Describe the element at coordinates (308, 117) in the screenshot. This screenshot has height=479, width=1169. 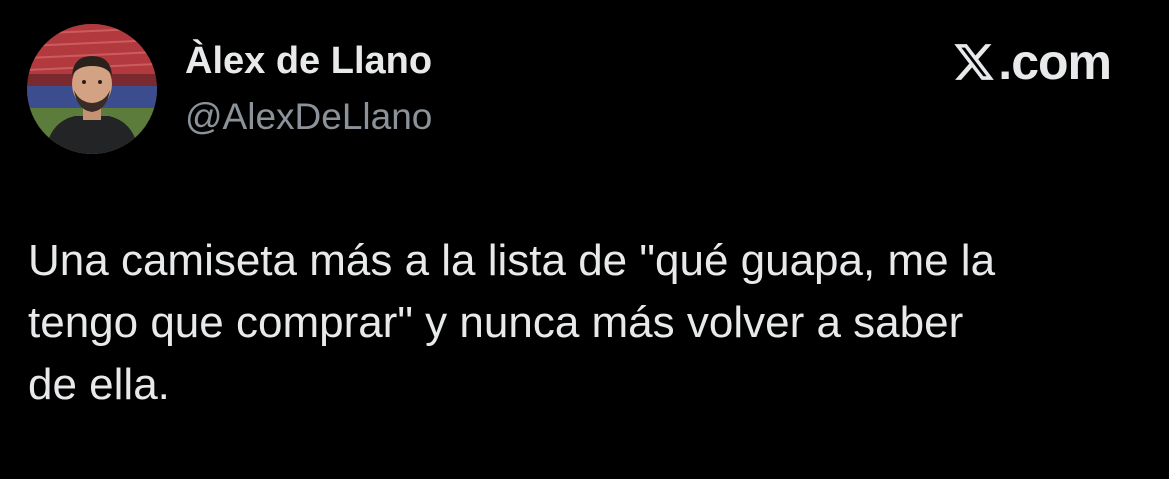
I see `author-handle: @AlexDeLlano` at that location.